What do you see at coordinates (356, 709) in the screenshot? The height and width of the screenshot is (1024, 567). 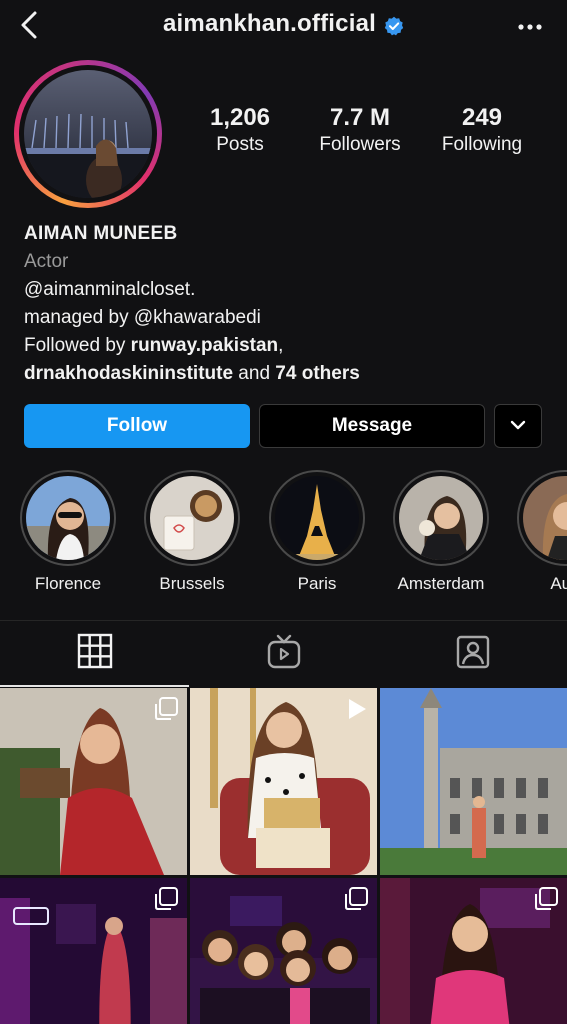 I see `video-icon` at bounding box center [356, 709].